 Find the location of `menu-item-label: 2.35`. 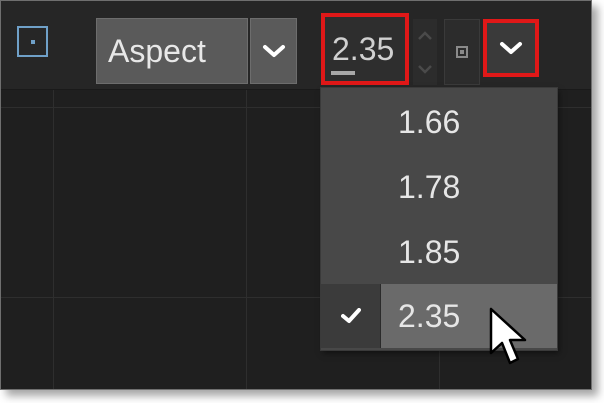

menu-item-label: 2.35 is located at coordinates (429, 315).